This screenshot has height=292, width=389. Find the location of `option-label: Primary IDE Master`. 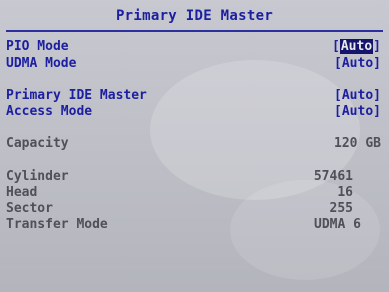

option-label: Primary IDE Master is located at coordinates (76, 95).